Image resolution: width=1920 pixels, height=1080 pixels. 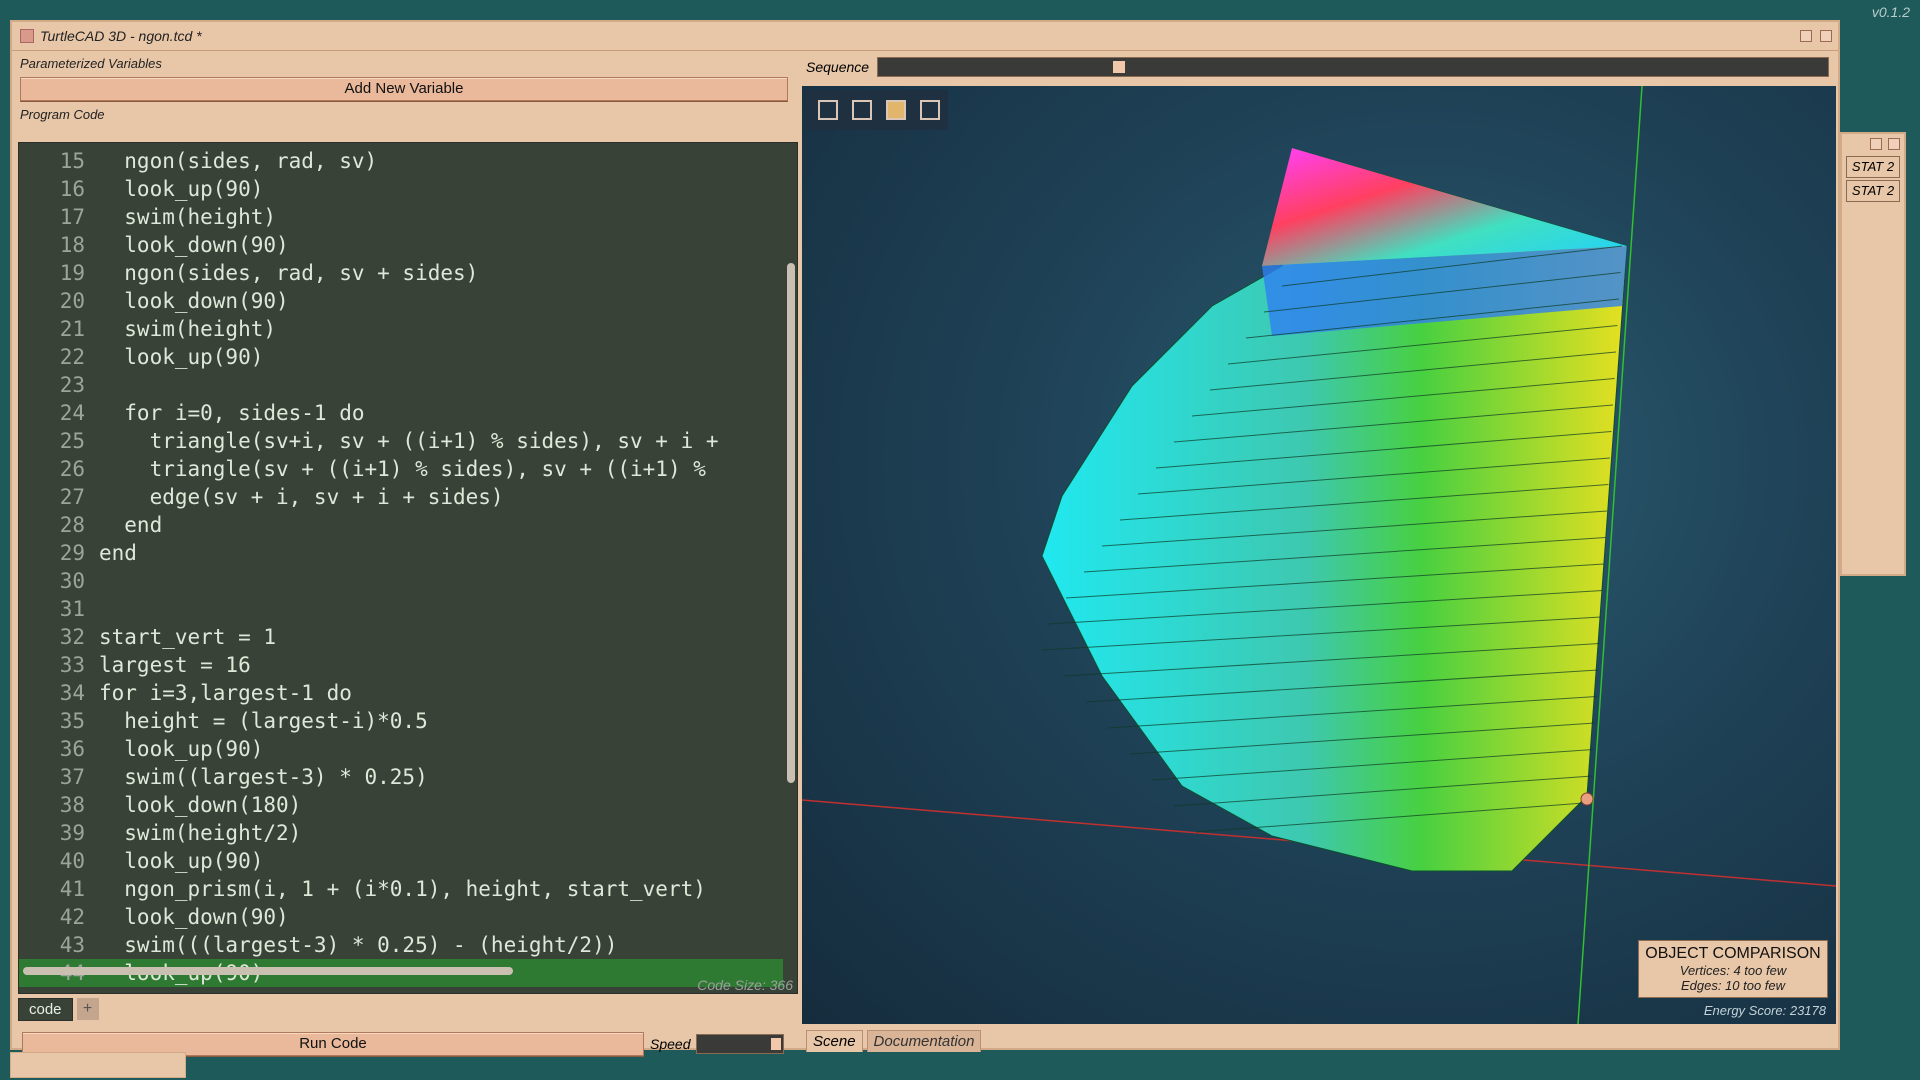 What do you see at coordinates (401, 749) in the screenshot?
I see `code-line: 36 look_up(90)` at bounding box center [401, 749].